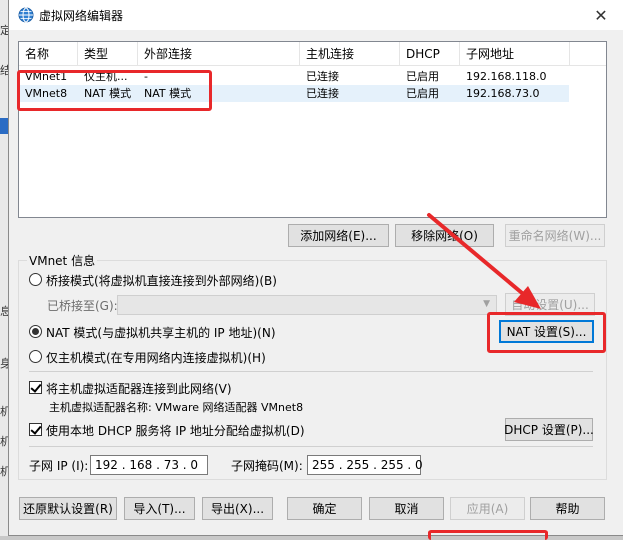  I want to click on bridged-mode-radio, so click(35, 279).